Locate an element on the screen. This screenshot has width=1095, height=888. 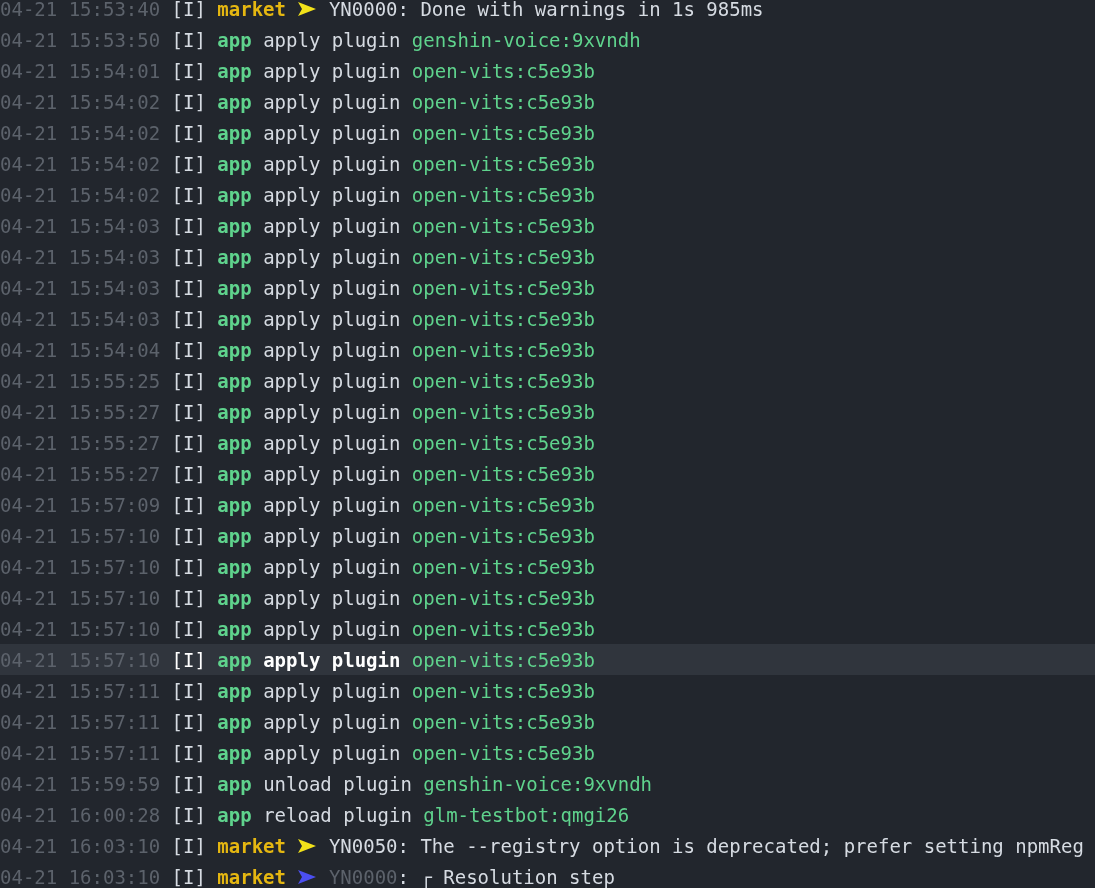
log-action: reload plugin is located at coordinates (337, 814).